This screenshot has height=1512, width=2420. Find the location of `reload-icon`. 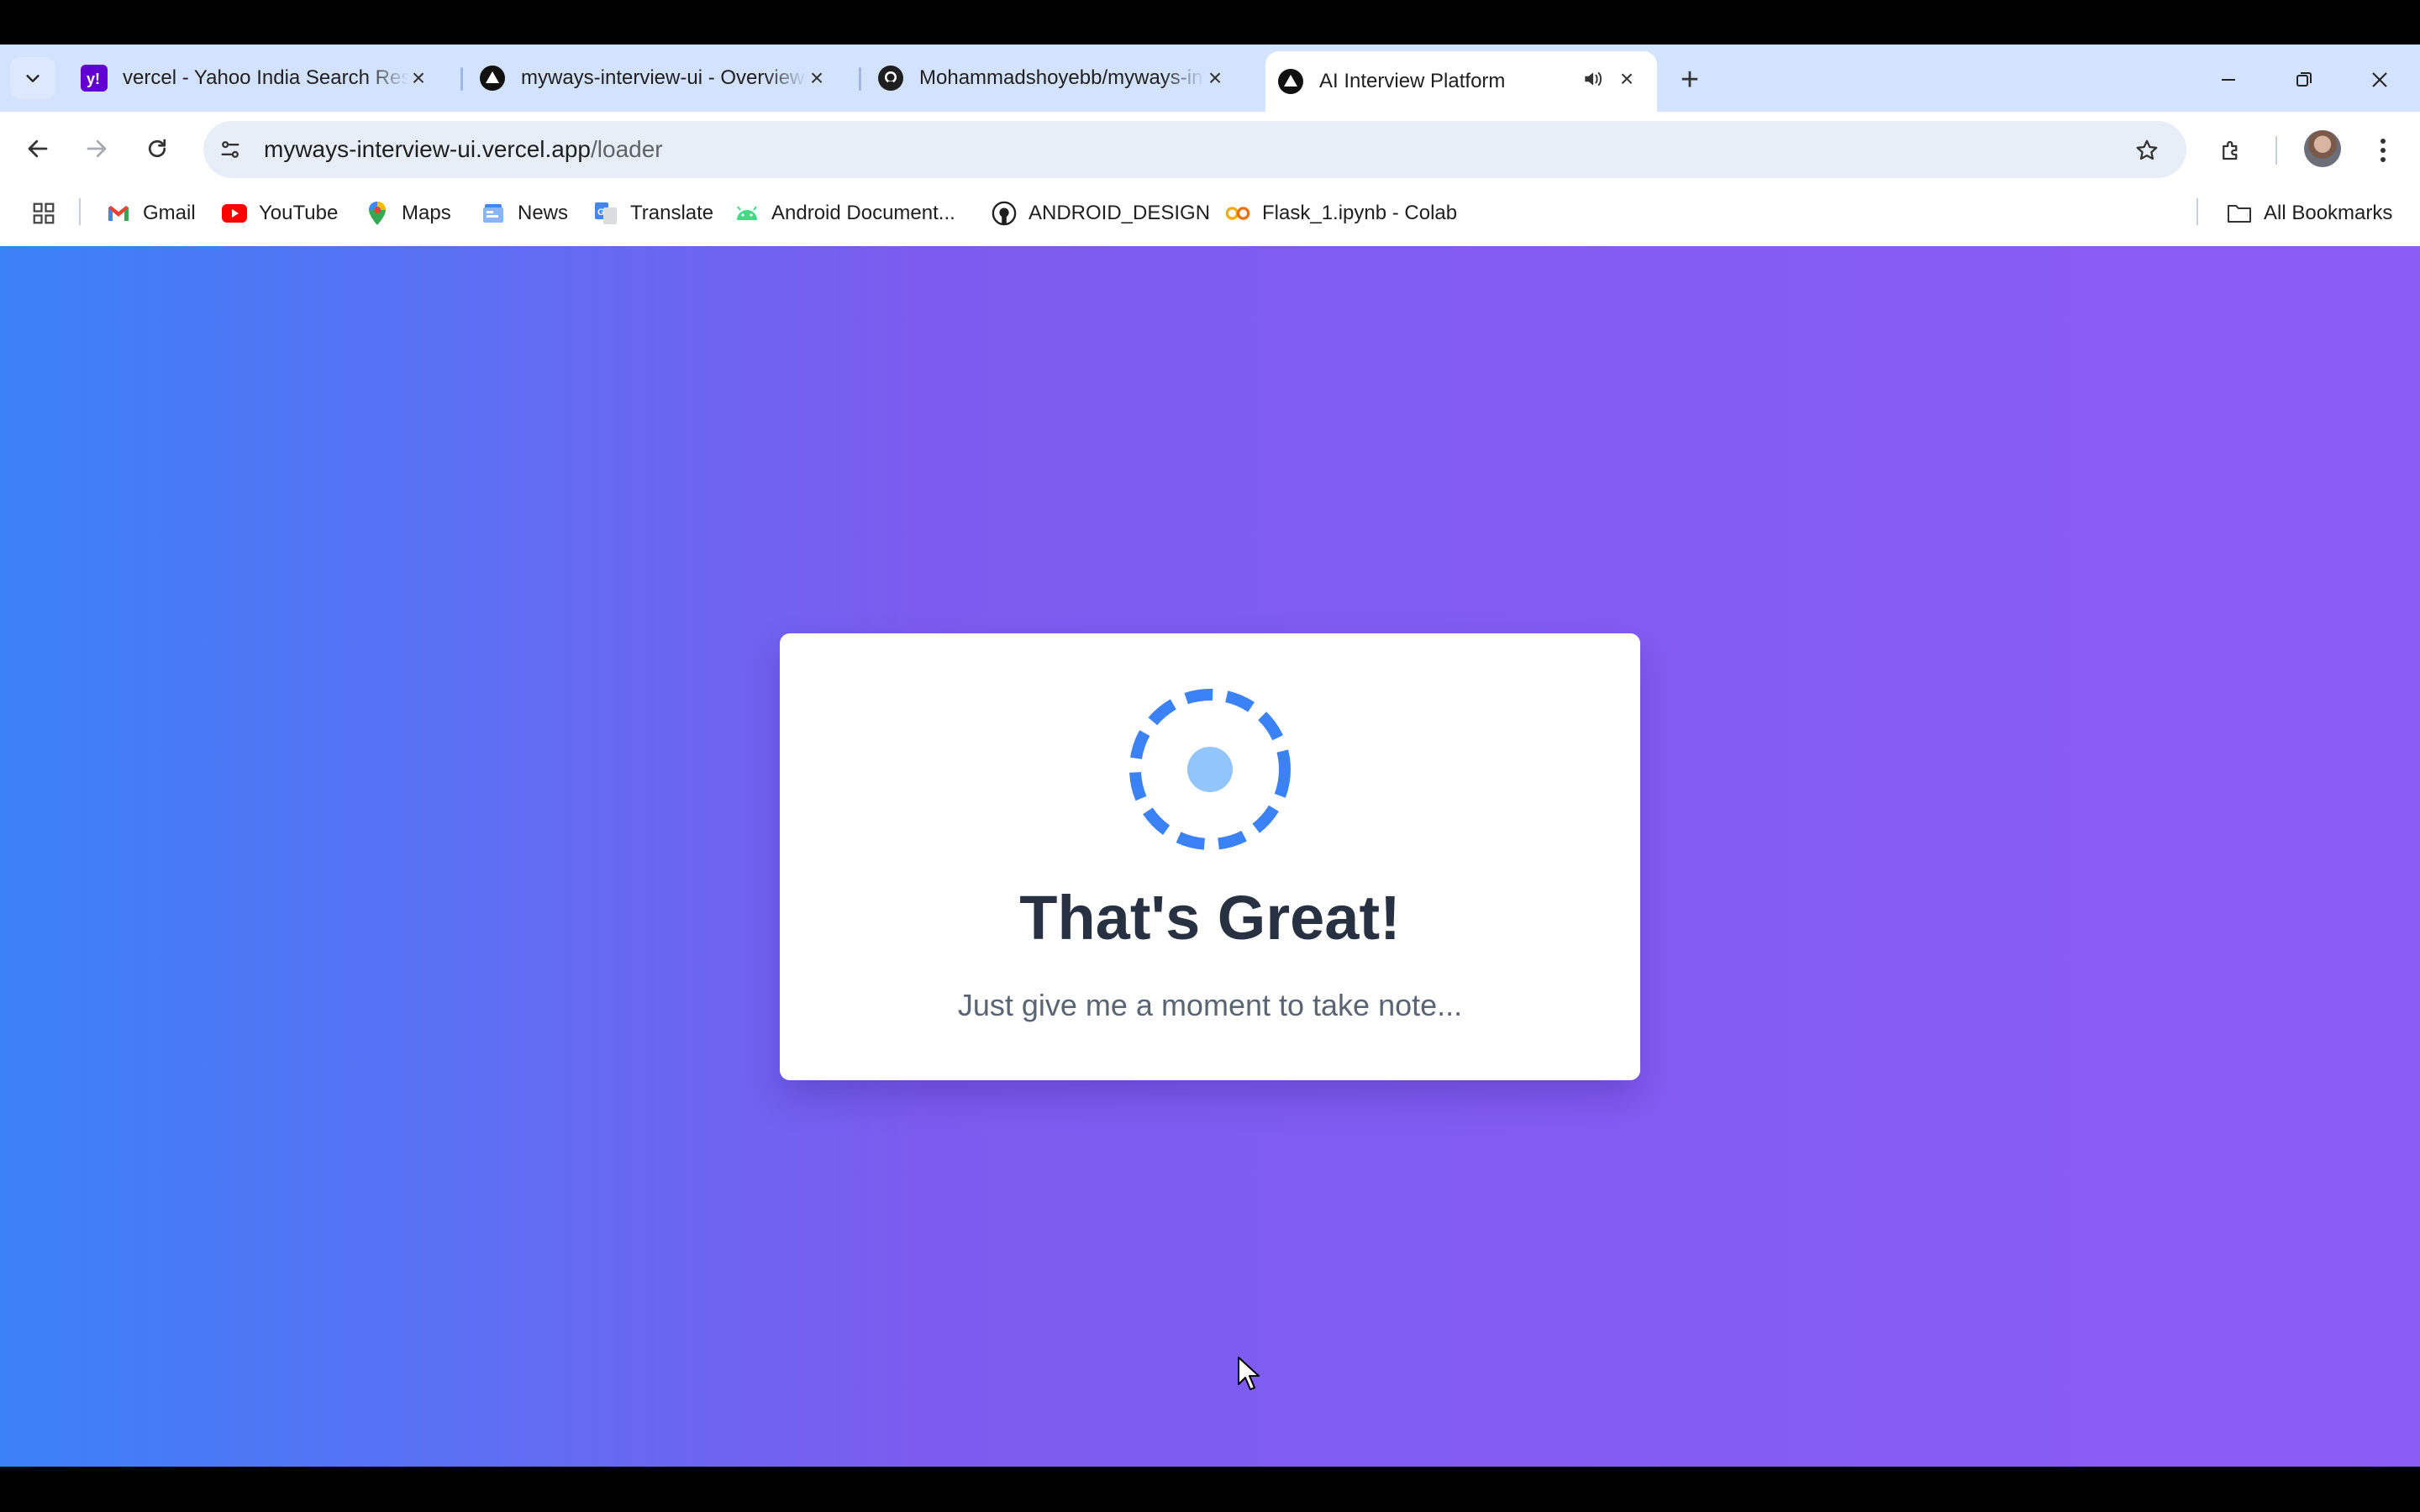

reload-icon is located at coordinates (157, 148).